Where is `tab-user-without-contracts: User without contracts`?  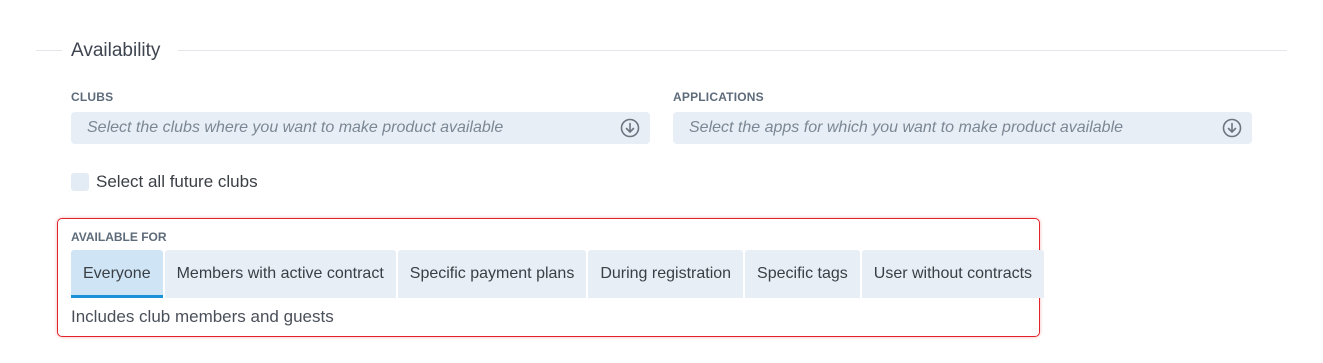
tab-user-without-contracts: User without contracts is located at coordinates (953, 274).